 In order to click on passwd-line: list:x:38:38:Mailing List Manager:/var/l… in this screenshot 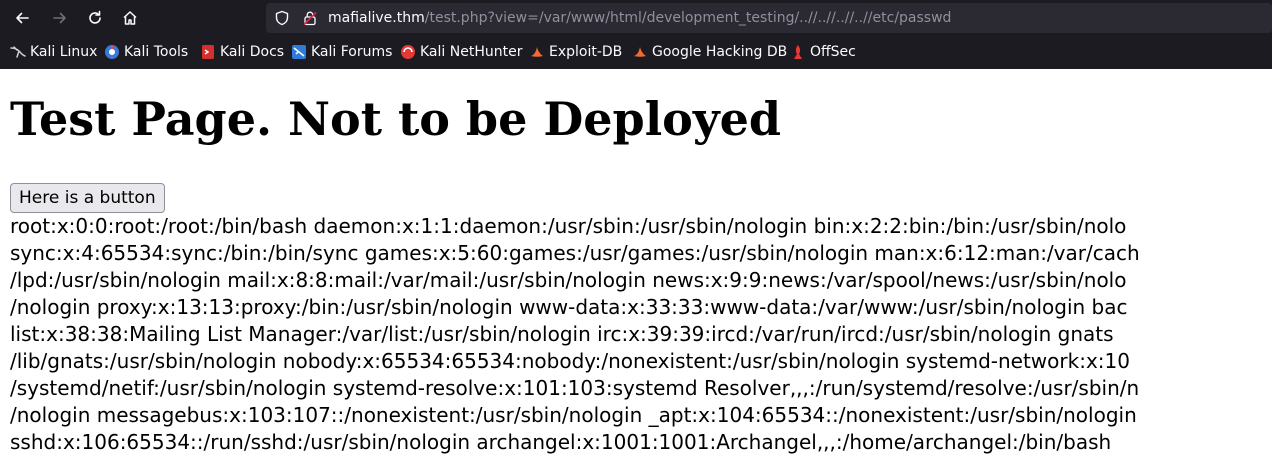, I will do `click(562, 334)`.